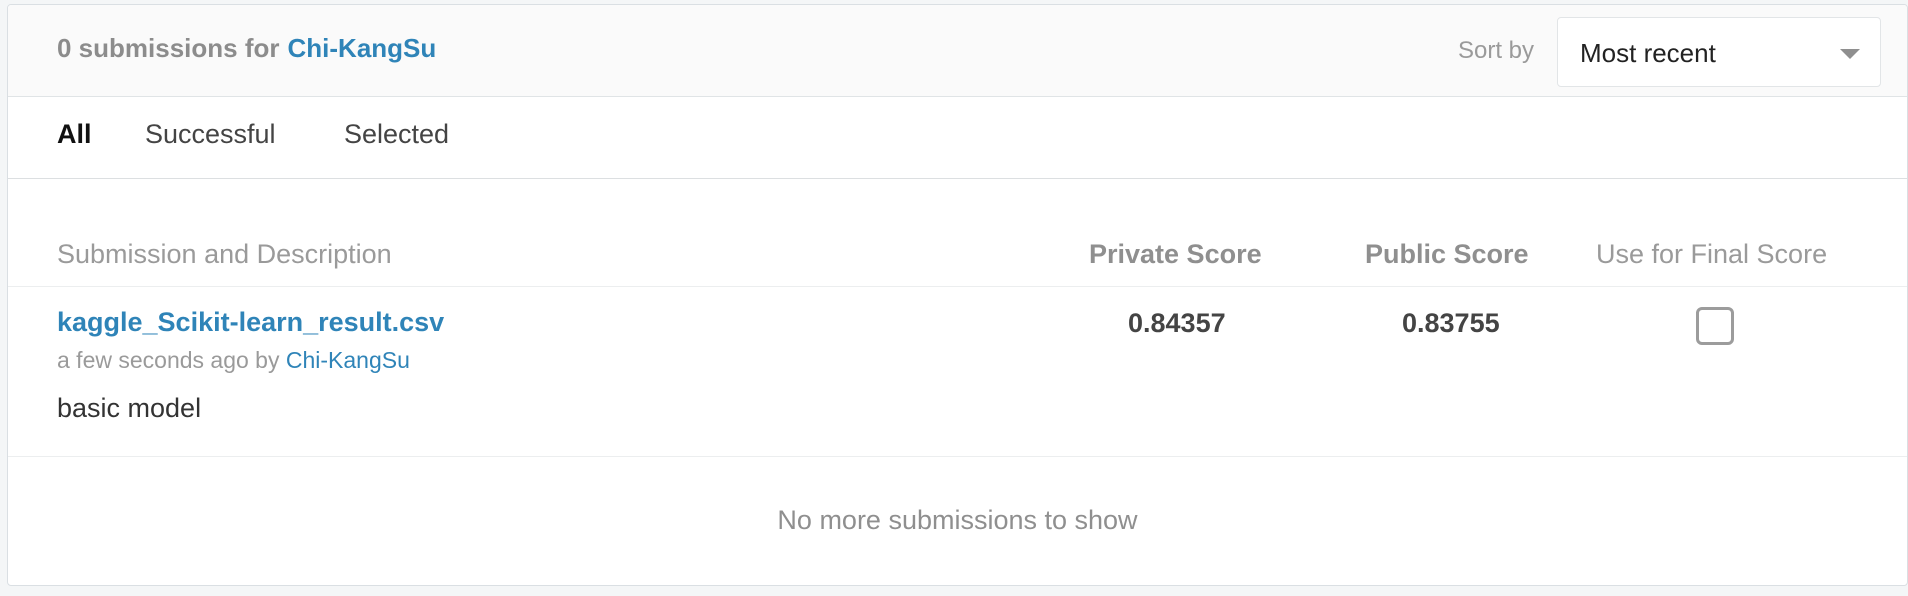 This screenshot has height=596, width=1908. Describe the element at coordinates (168, 48) in the screenshot. I see `submission-count: 0 submissions for` at that location.